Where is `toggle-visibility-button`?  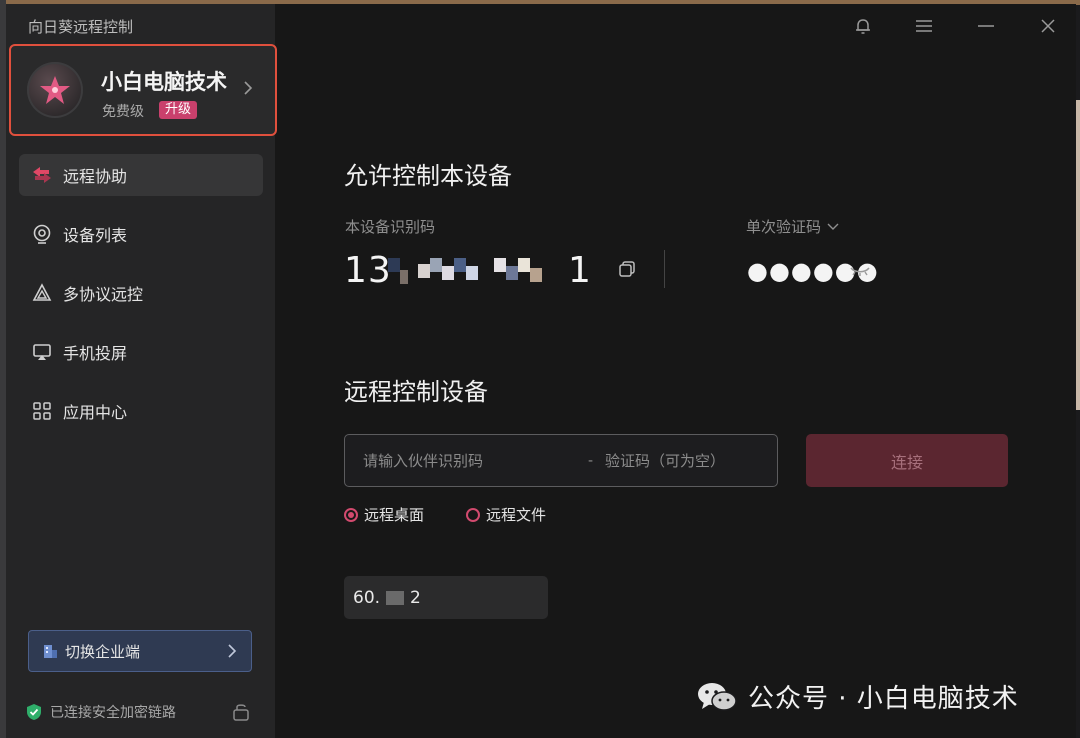
toggle-visibility-button is located at coordinates (860, 271).